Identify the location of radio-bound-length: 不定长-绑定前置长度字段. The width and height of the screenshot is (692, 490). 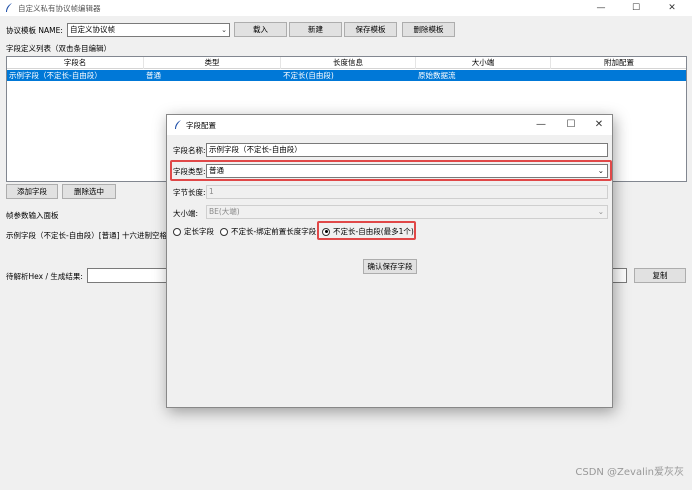
(268, 231).